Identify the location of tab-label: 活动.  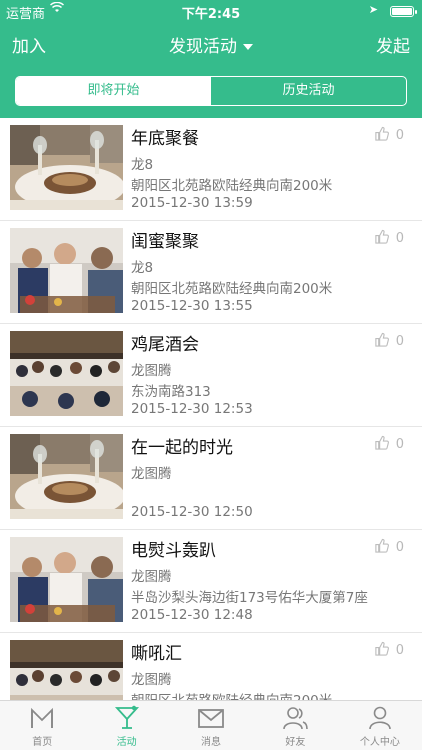
(126, 742).